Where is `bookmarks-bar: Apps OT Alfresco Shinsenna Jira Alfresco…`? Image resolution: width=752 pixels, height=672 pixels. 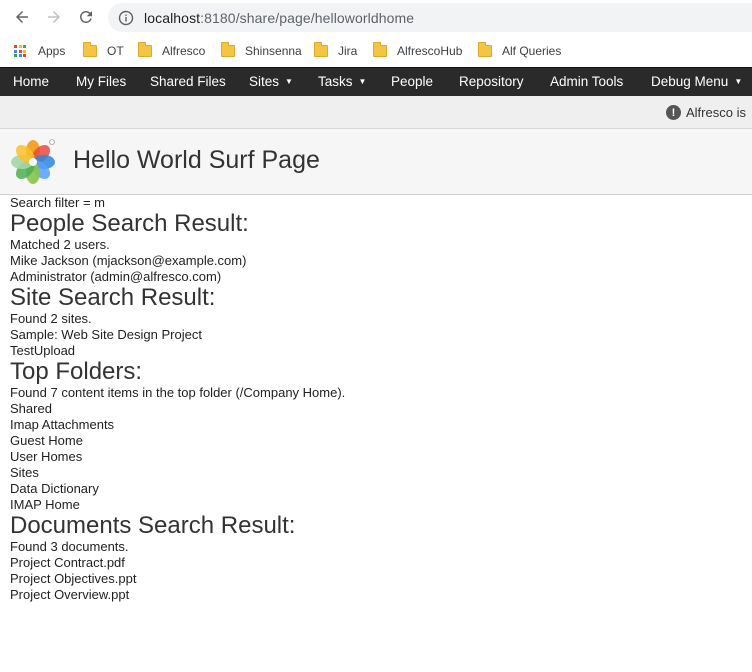
bookmarks-bar: Apps OT Alfresco Shinsenna Jira Alfresco… is located at coordinates (376, 51).